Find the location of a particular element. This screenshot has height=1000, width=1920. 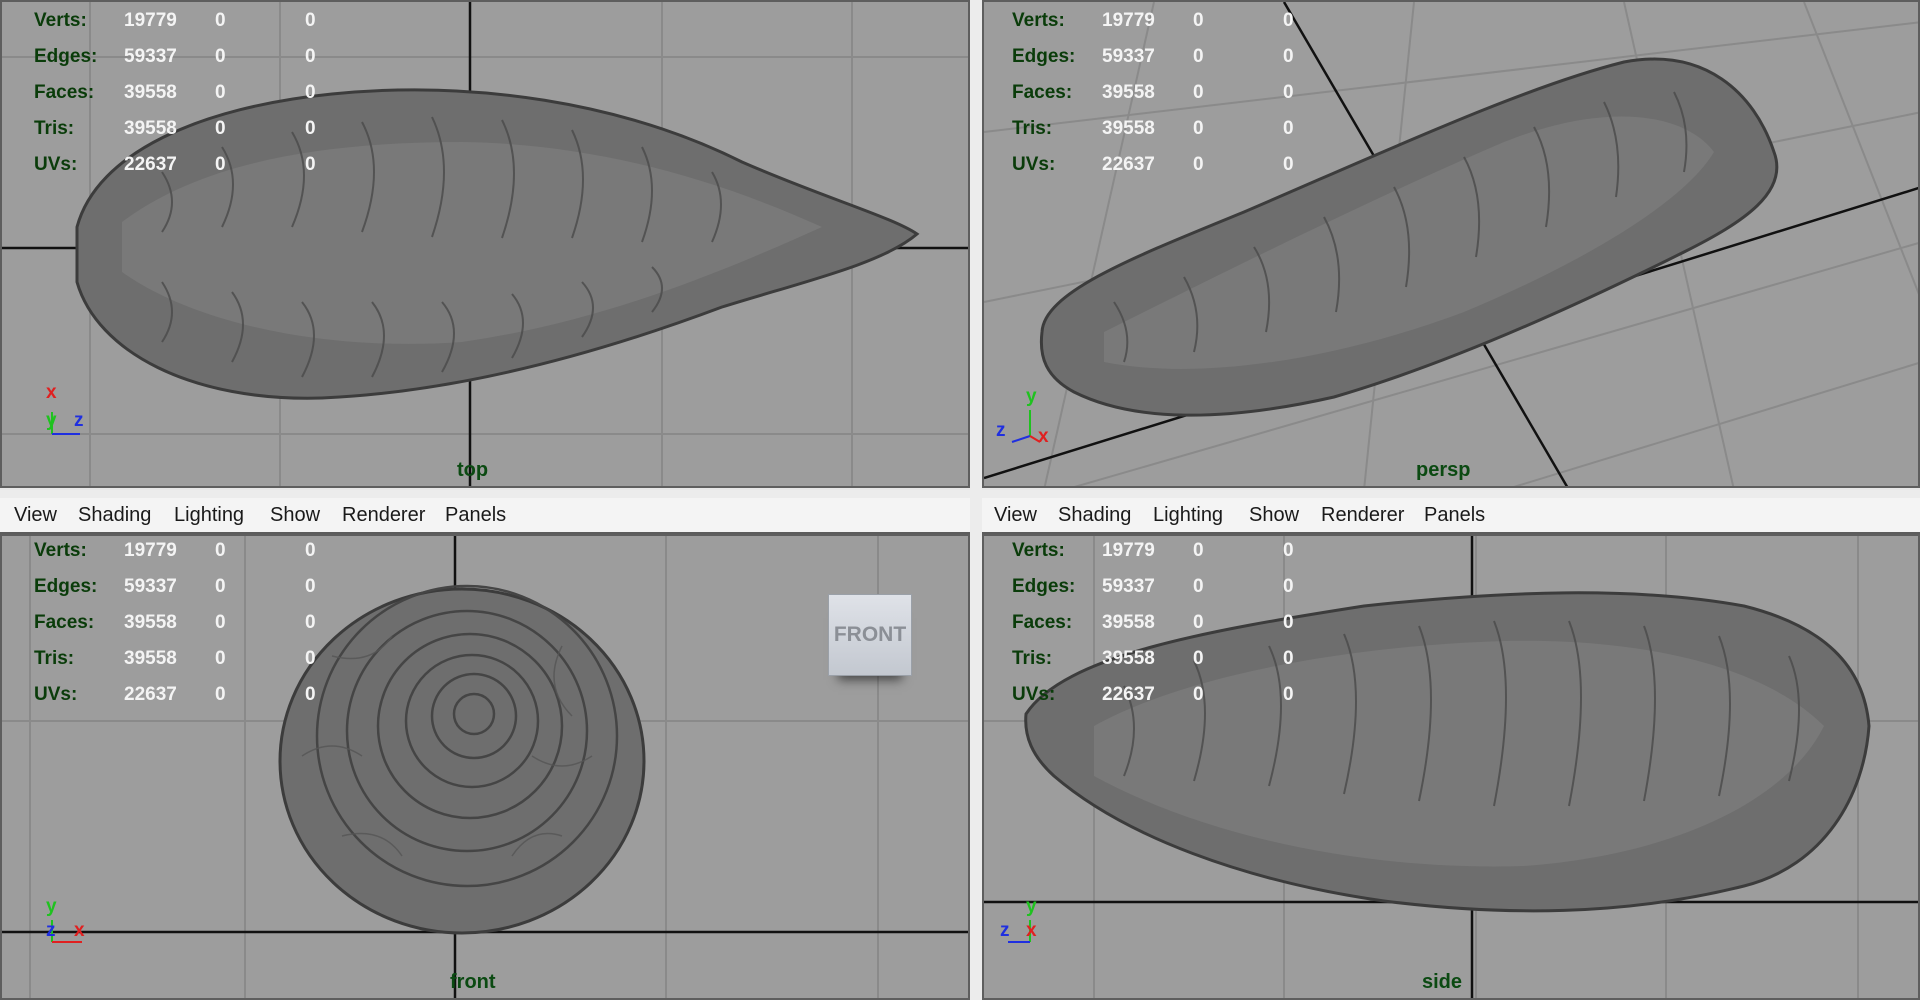

pinecone-front-mesh is located at coordinates (462, 759).